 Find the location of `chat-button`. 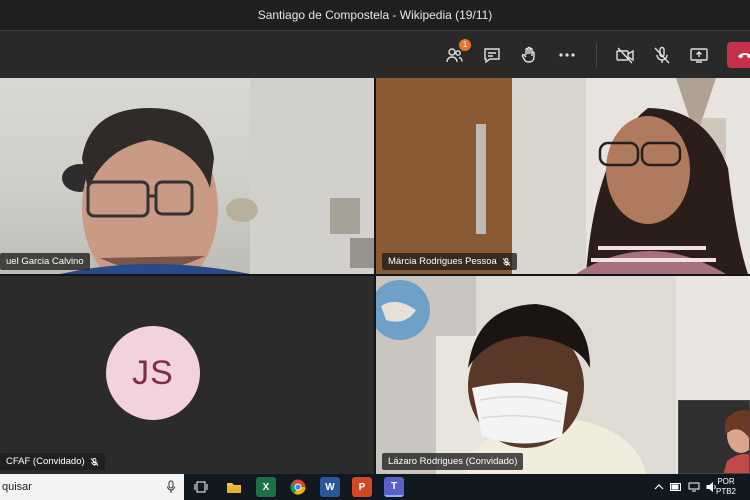

chat-button is located at coordinates (492, 55).